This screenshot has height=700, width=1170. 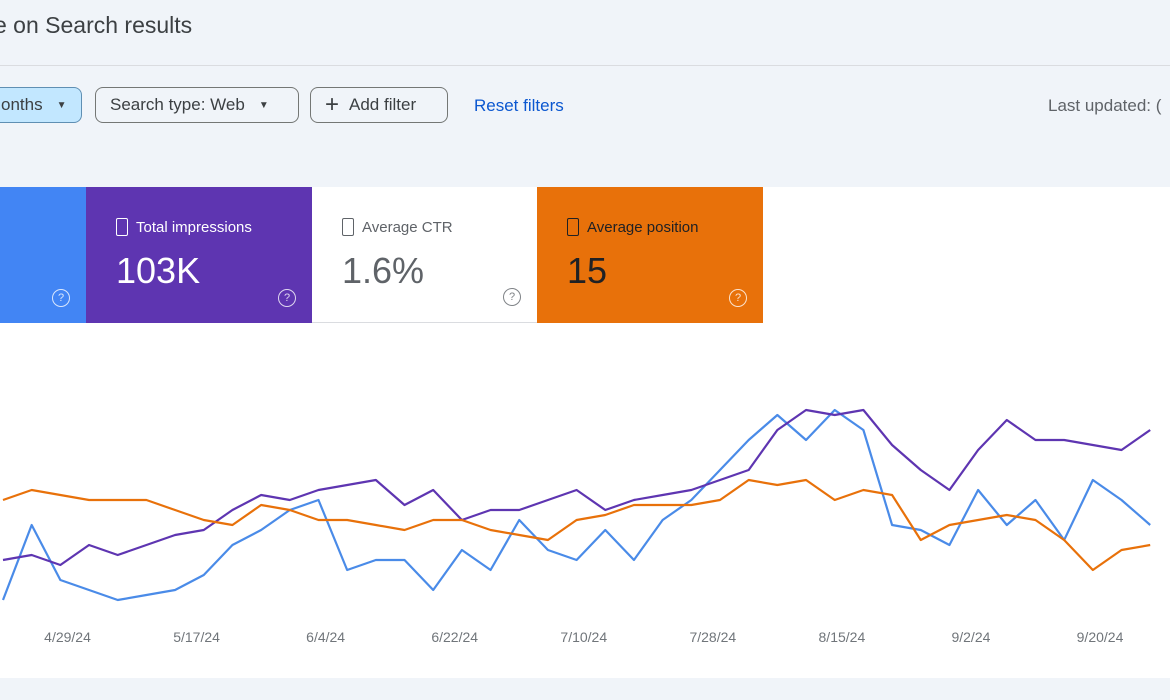 What do you see at coordinates (67, 637) in the screenshot?
I see `x-tick-label: 4/29/24` at bounding box center [67, 637].